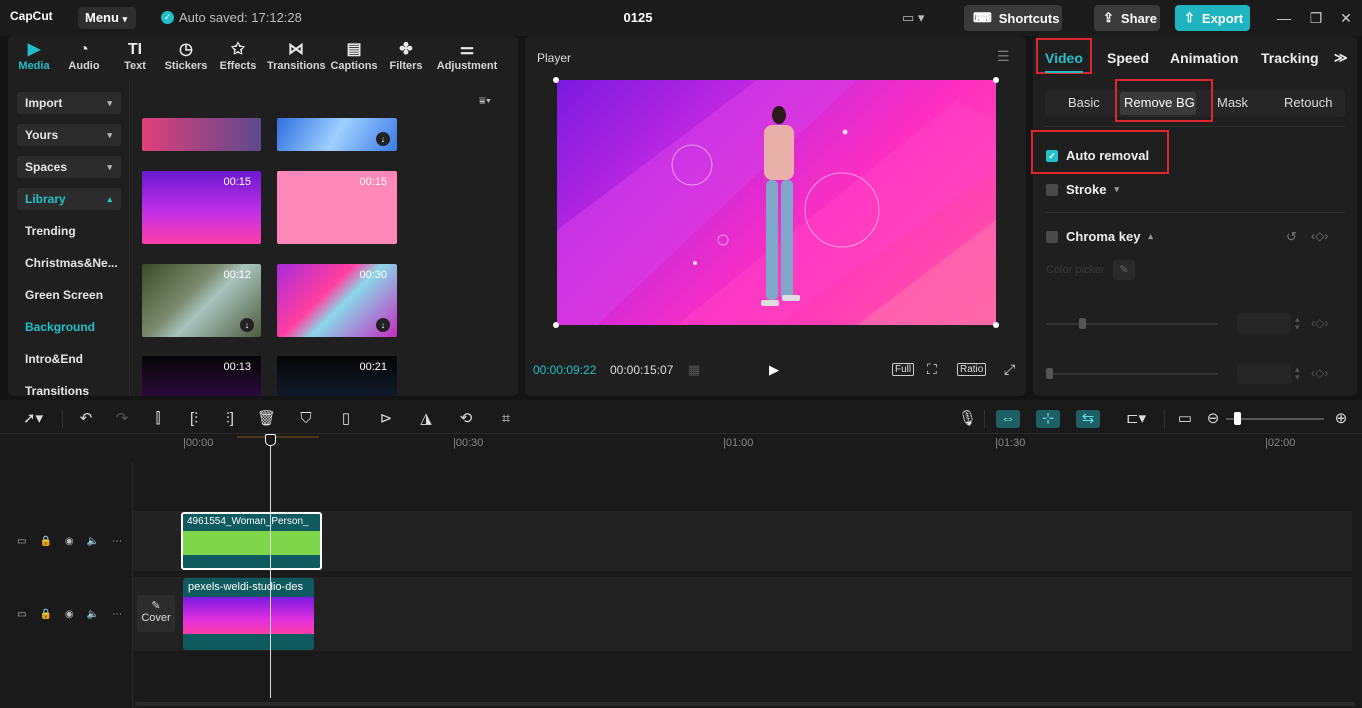  Describe the element at coordinates (1237, 418) in the screenshot. I see `zoom-slider-handle` at that location.